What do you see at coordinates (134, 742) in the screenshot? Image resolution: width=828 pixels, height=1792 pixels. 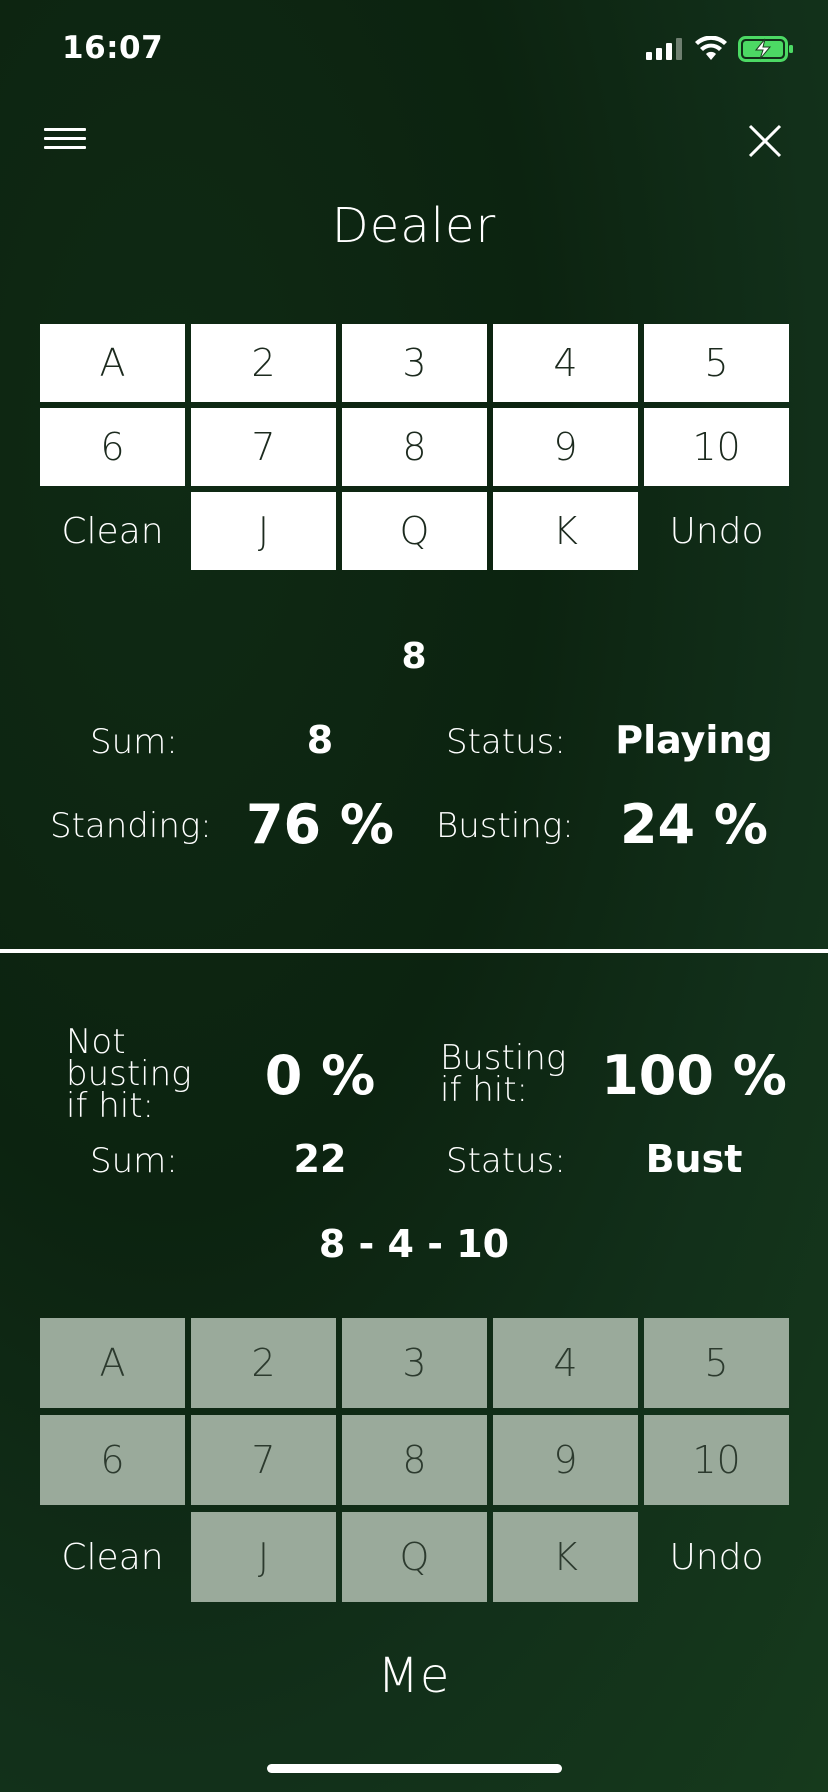 I see `dealer-sum-label: Sum:` at bounding box center [134, 742].